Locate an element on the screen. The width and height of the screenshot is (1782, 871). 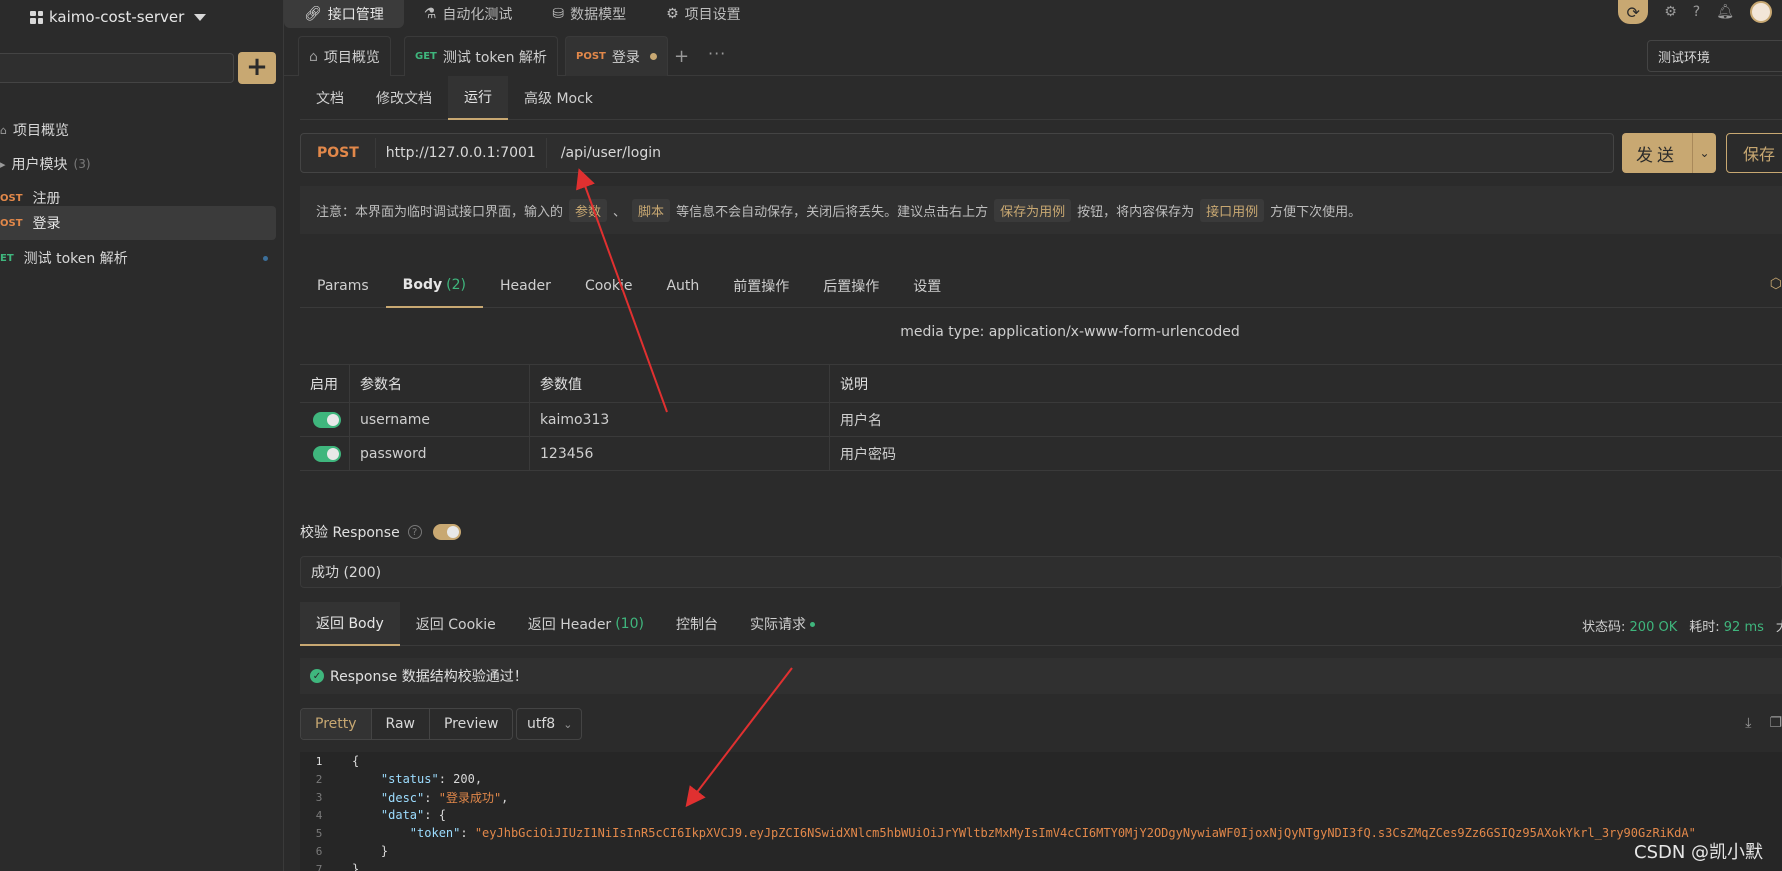
param-desc-input: 用户名 is located at coordinates (1306, 419).